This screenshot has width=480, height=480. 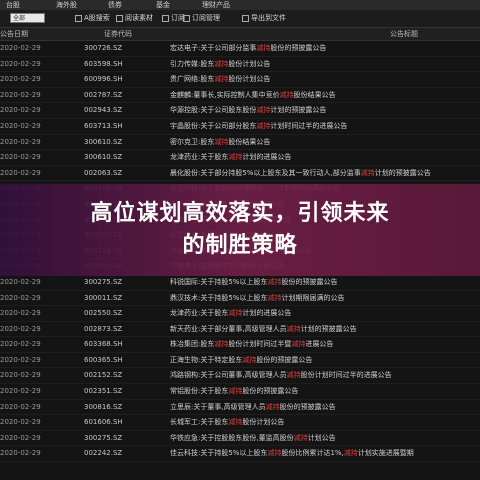 I want to click on cell-title: 金麒麟:董事长,实际控制人集中竞价减持股份结果公告, so click(x=325, y=95).